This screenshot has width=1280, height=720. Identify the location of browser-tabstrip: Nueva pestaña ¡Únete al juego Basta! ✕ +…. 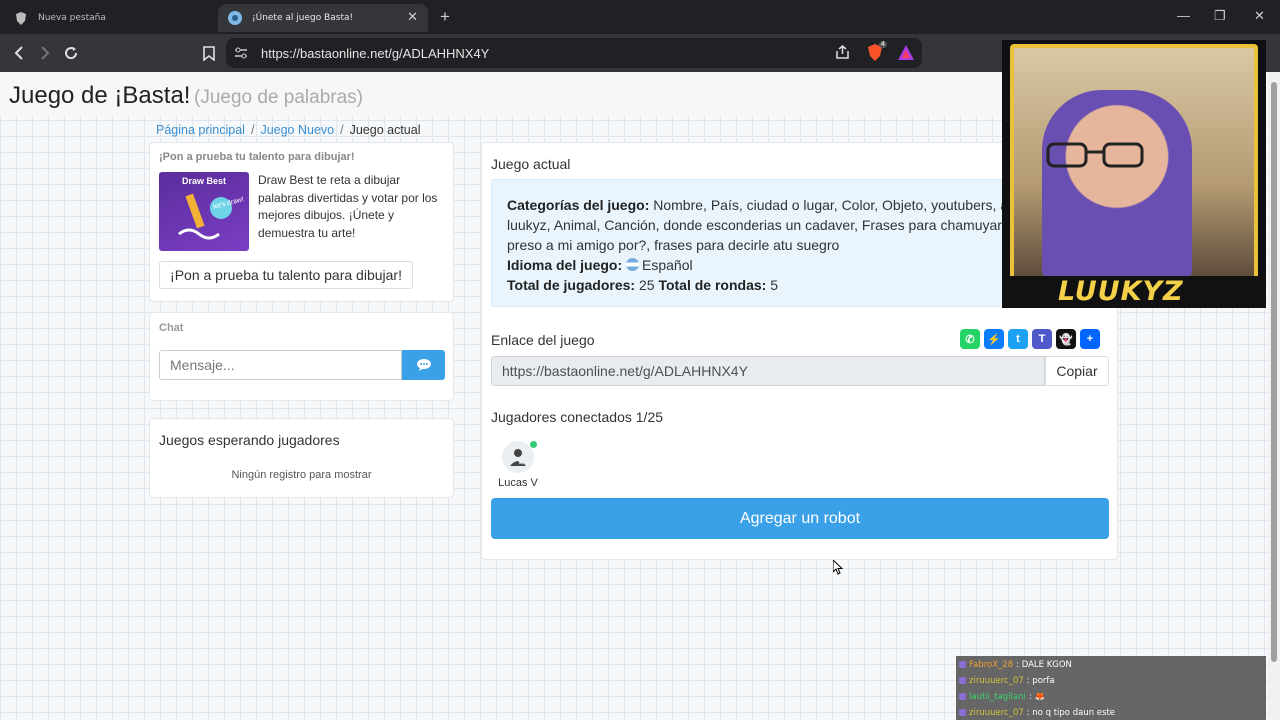
(640, 17).